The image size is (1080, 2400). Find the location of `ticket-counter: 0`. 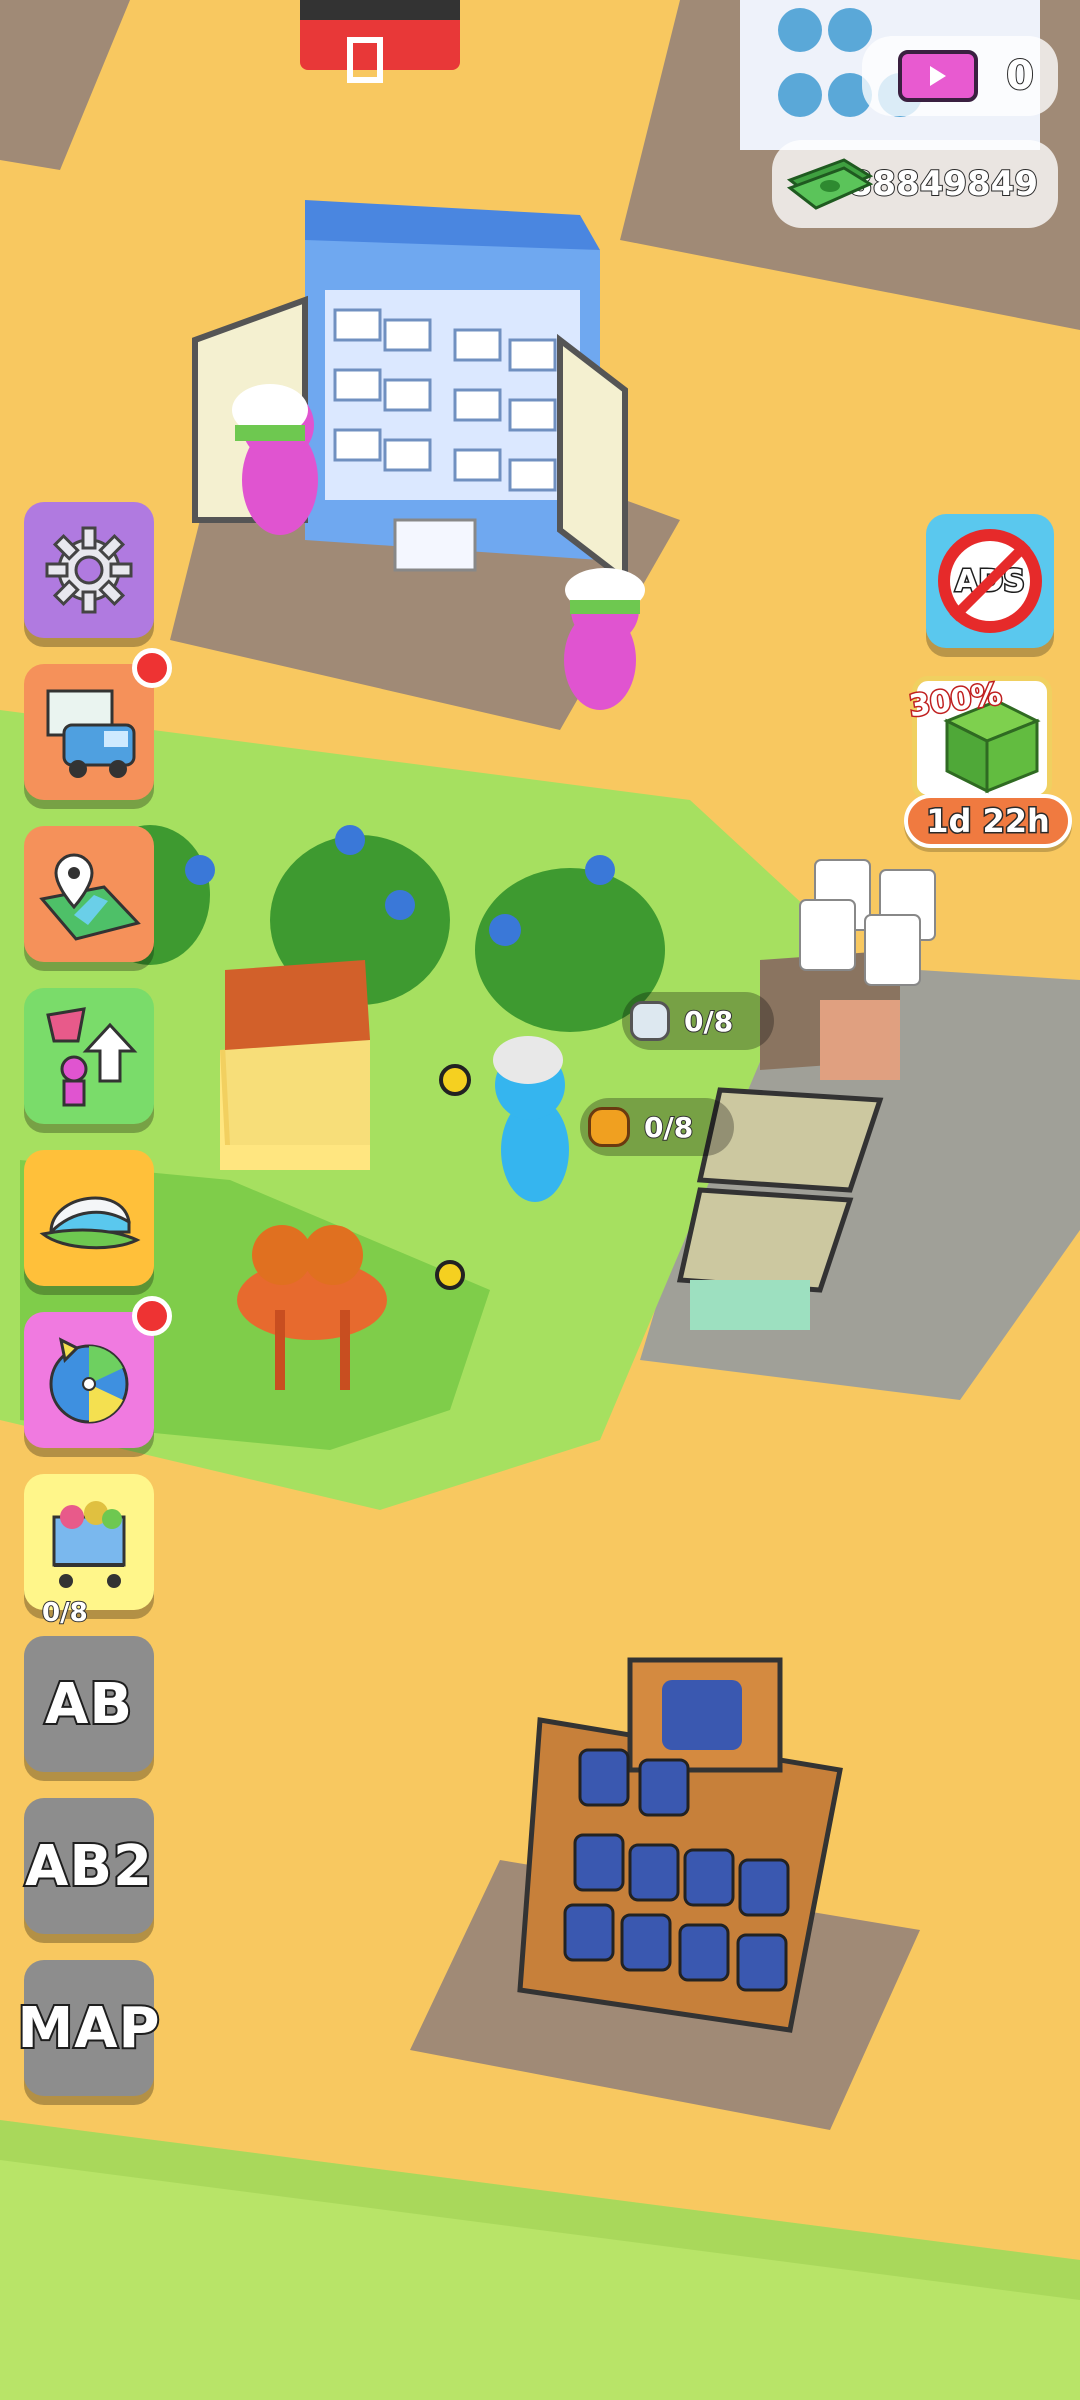

ticket-counter: 0 is located at coordinates (960, 76).